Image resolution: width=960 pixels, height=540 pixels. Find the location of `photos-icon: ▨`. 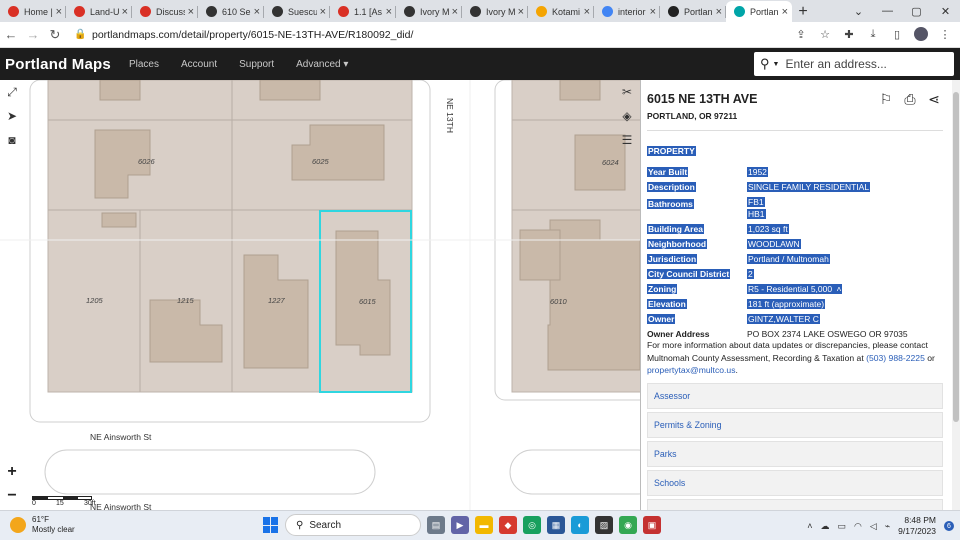

photos-icon: ▨ is located at coordinates (604, 525).